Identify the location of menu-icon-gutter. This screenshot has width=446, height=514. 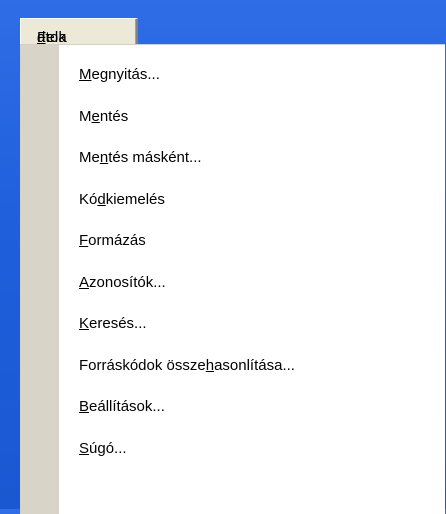
(40, 279).